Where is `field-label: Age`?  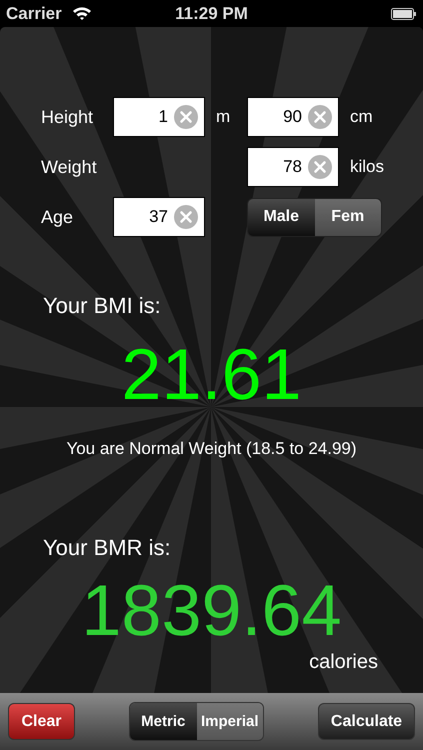
field-label: Age is located at coordinates (57, 217).